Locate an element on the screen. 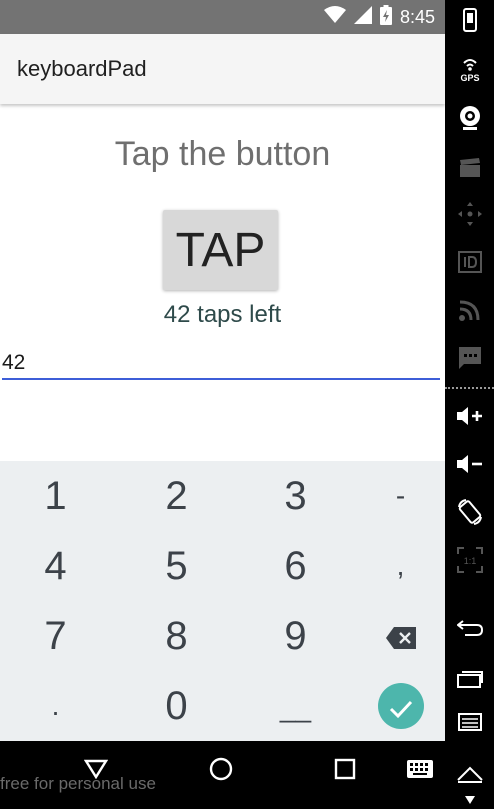  emulator-side-toolbar: GPS 1:1 is located at coordinates (469, 404).